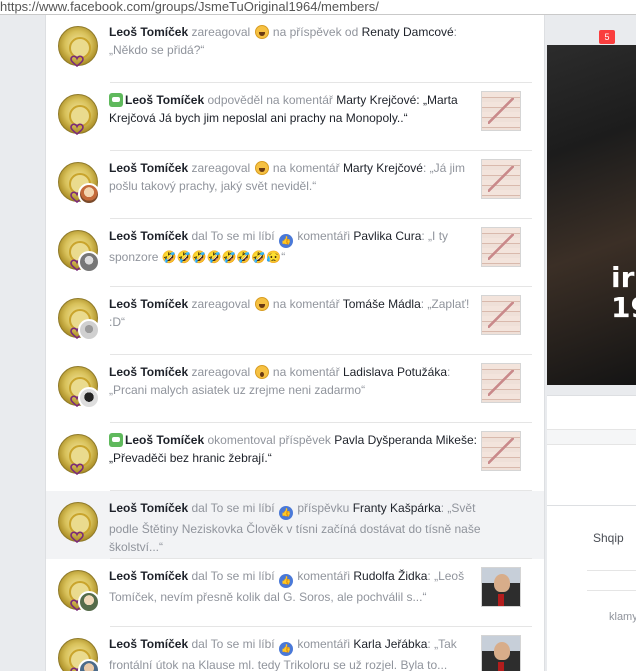 The image size is (636, 671). I want to click on notification-badge: 5, so click(607, 37).